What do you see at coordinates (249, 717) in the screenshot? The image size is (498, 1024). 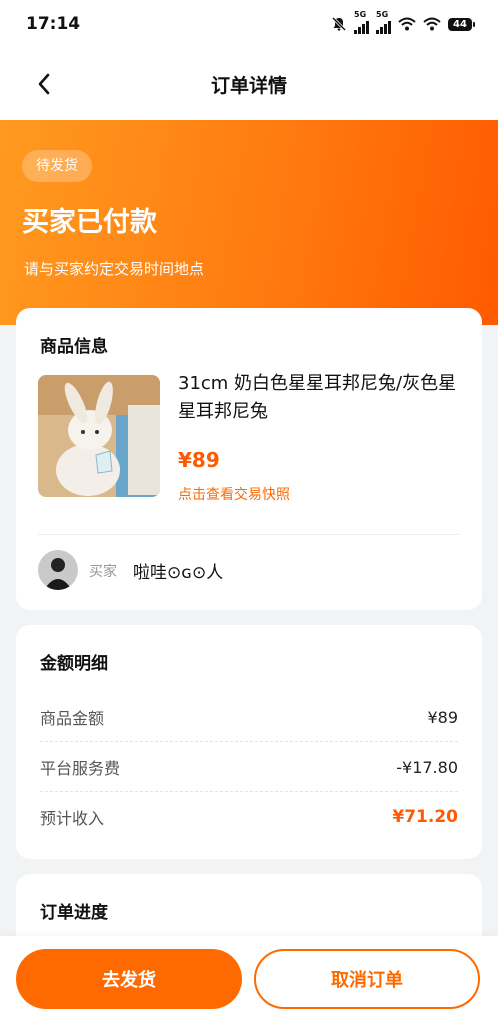 I see `amount-row-goods: 商品金额 ¥89` at bounding box center [249, 717].